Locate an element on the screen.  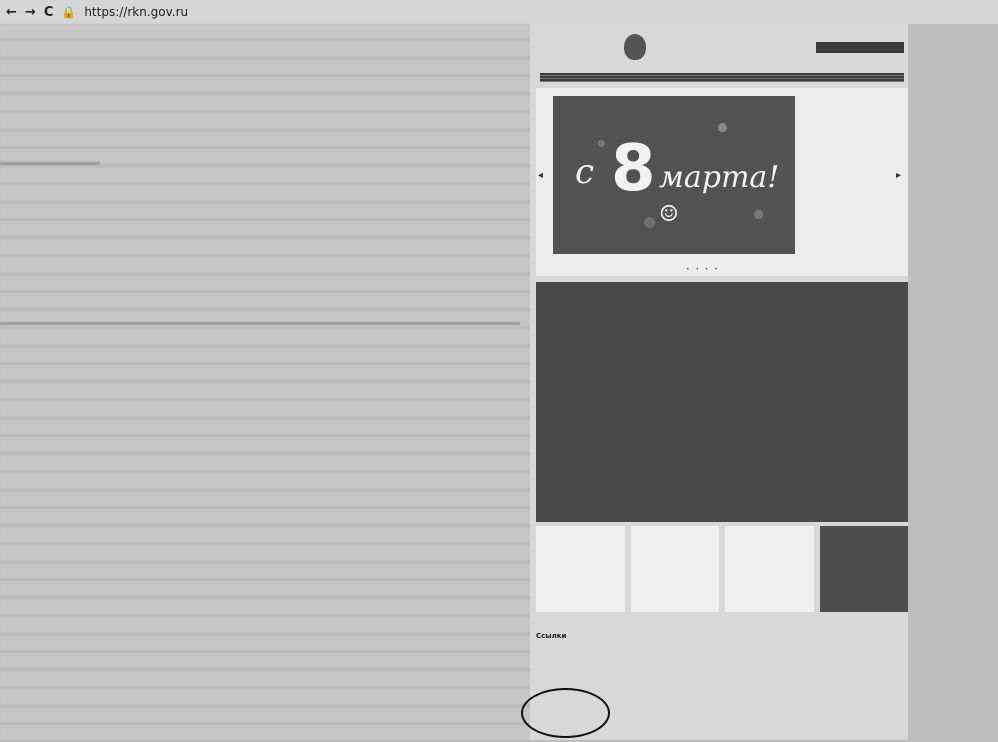
banner-text-number: 8 is located at coordinates (633, 169).